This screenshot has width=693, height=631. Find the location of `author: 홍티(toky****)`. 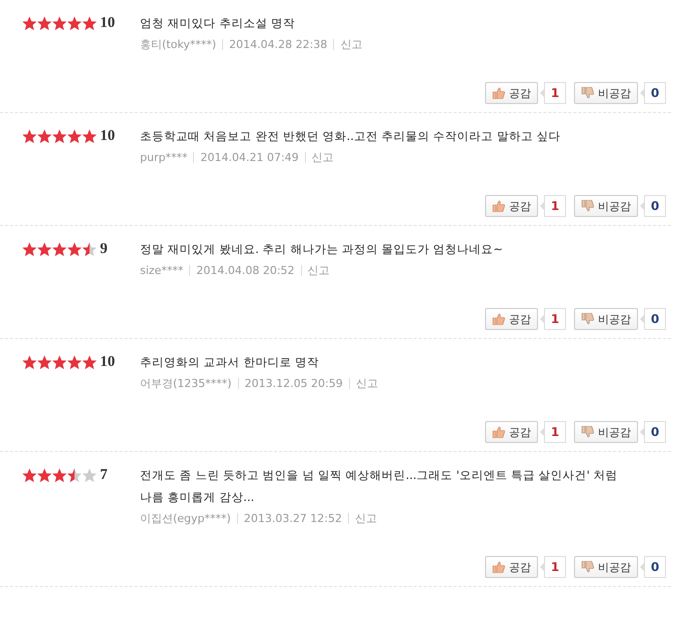

author: 홍티(toky****) is located at coordinates (178, 44).